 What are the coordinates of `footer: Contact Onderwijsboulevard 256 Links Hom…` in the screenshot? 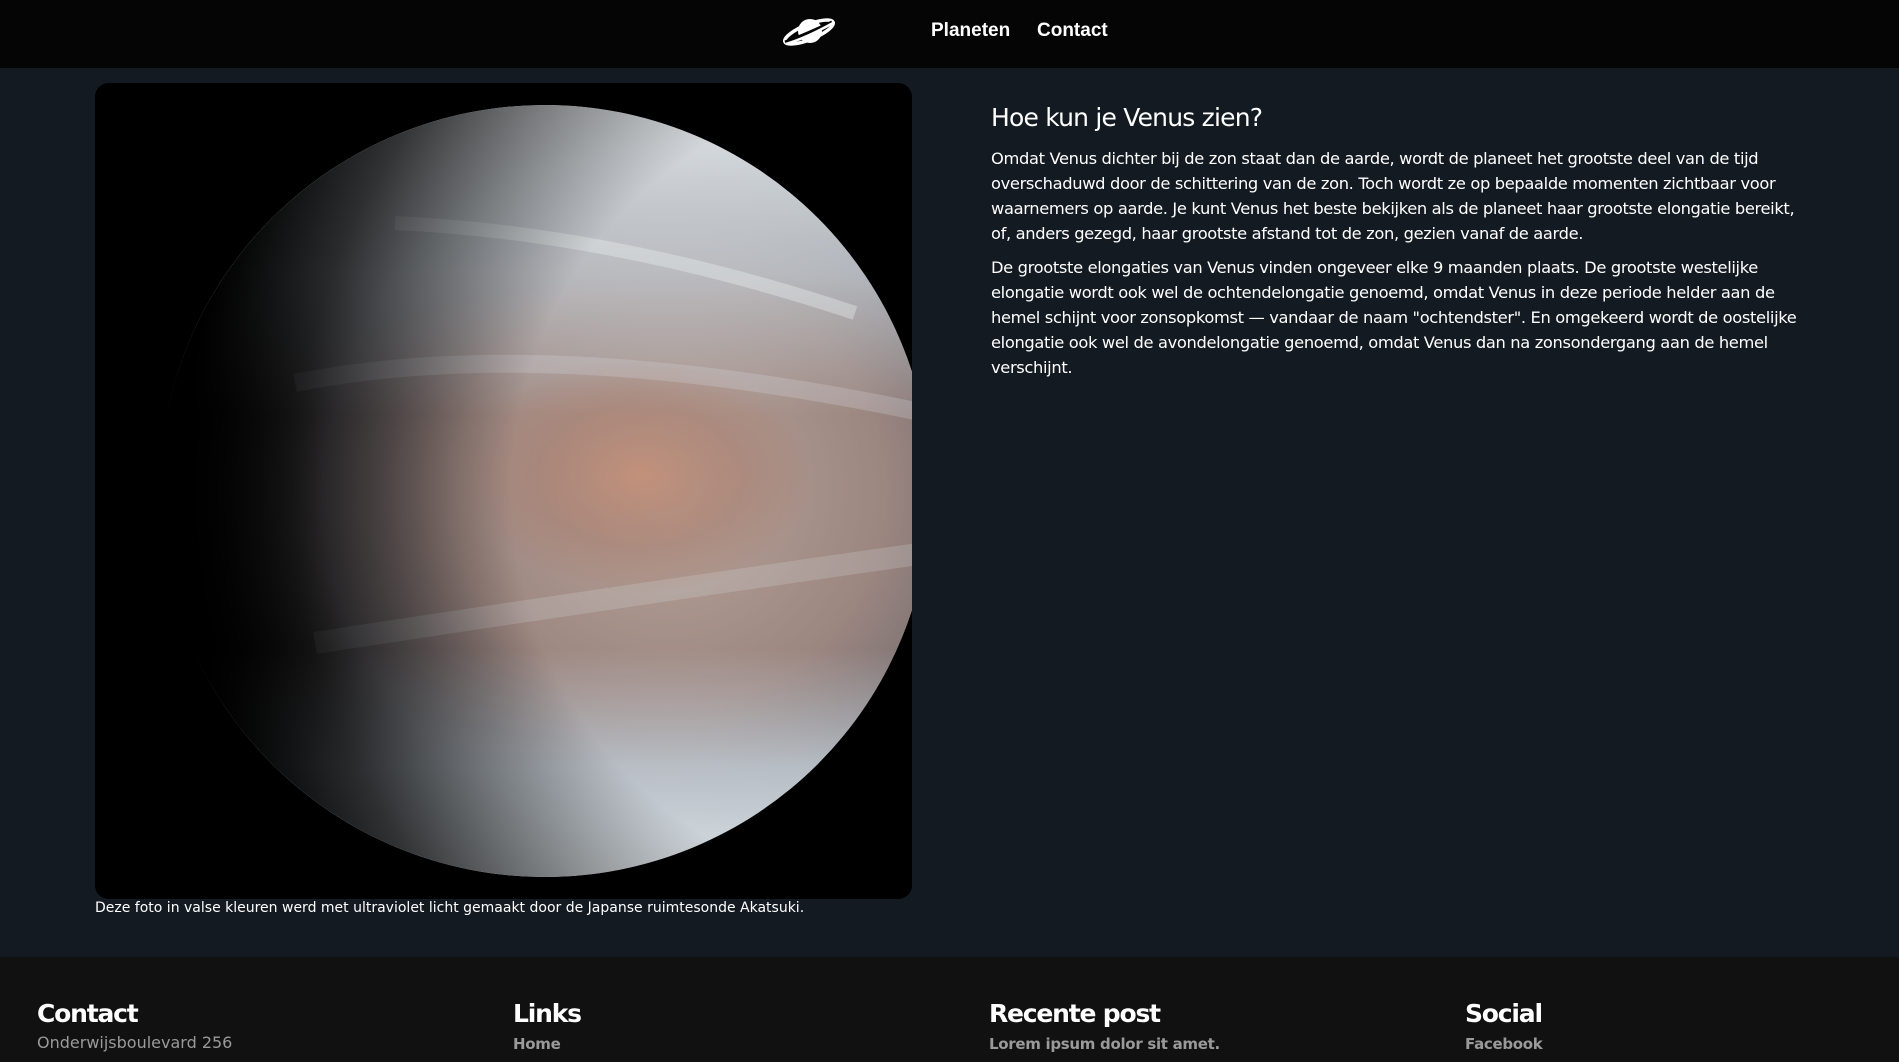 It's located at (949, 1009).